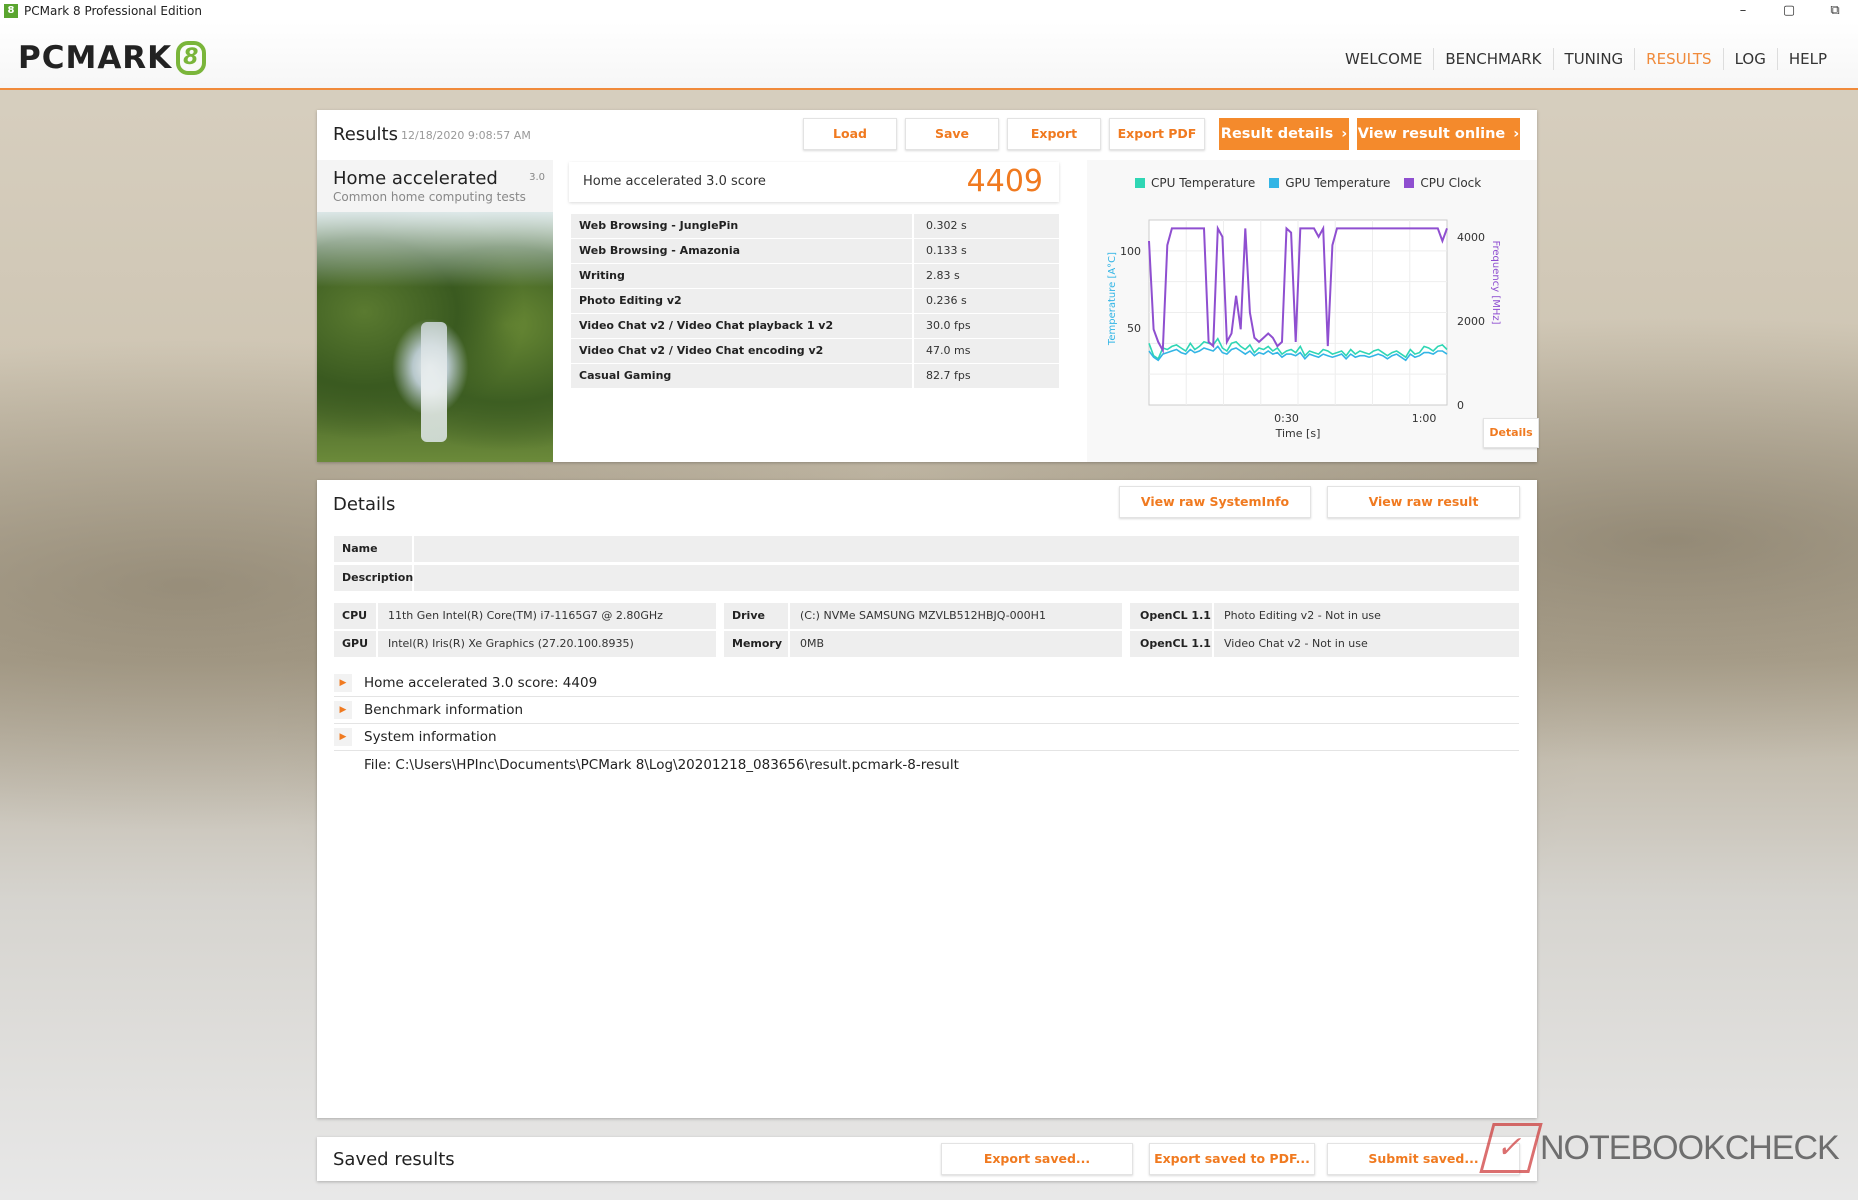 The height and width of the screenshot is (1200, 1858). Describe the element at coordinates (1807, 59) in the screenshot. I see `nav-help: HELP` at that location.